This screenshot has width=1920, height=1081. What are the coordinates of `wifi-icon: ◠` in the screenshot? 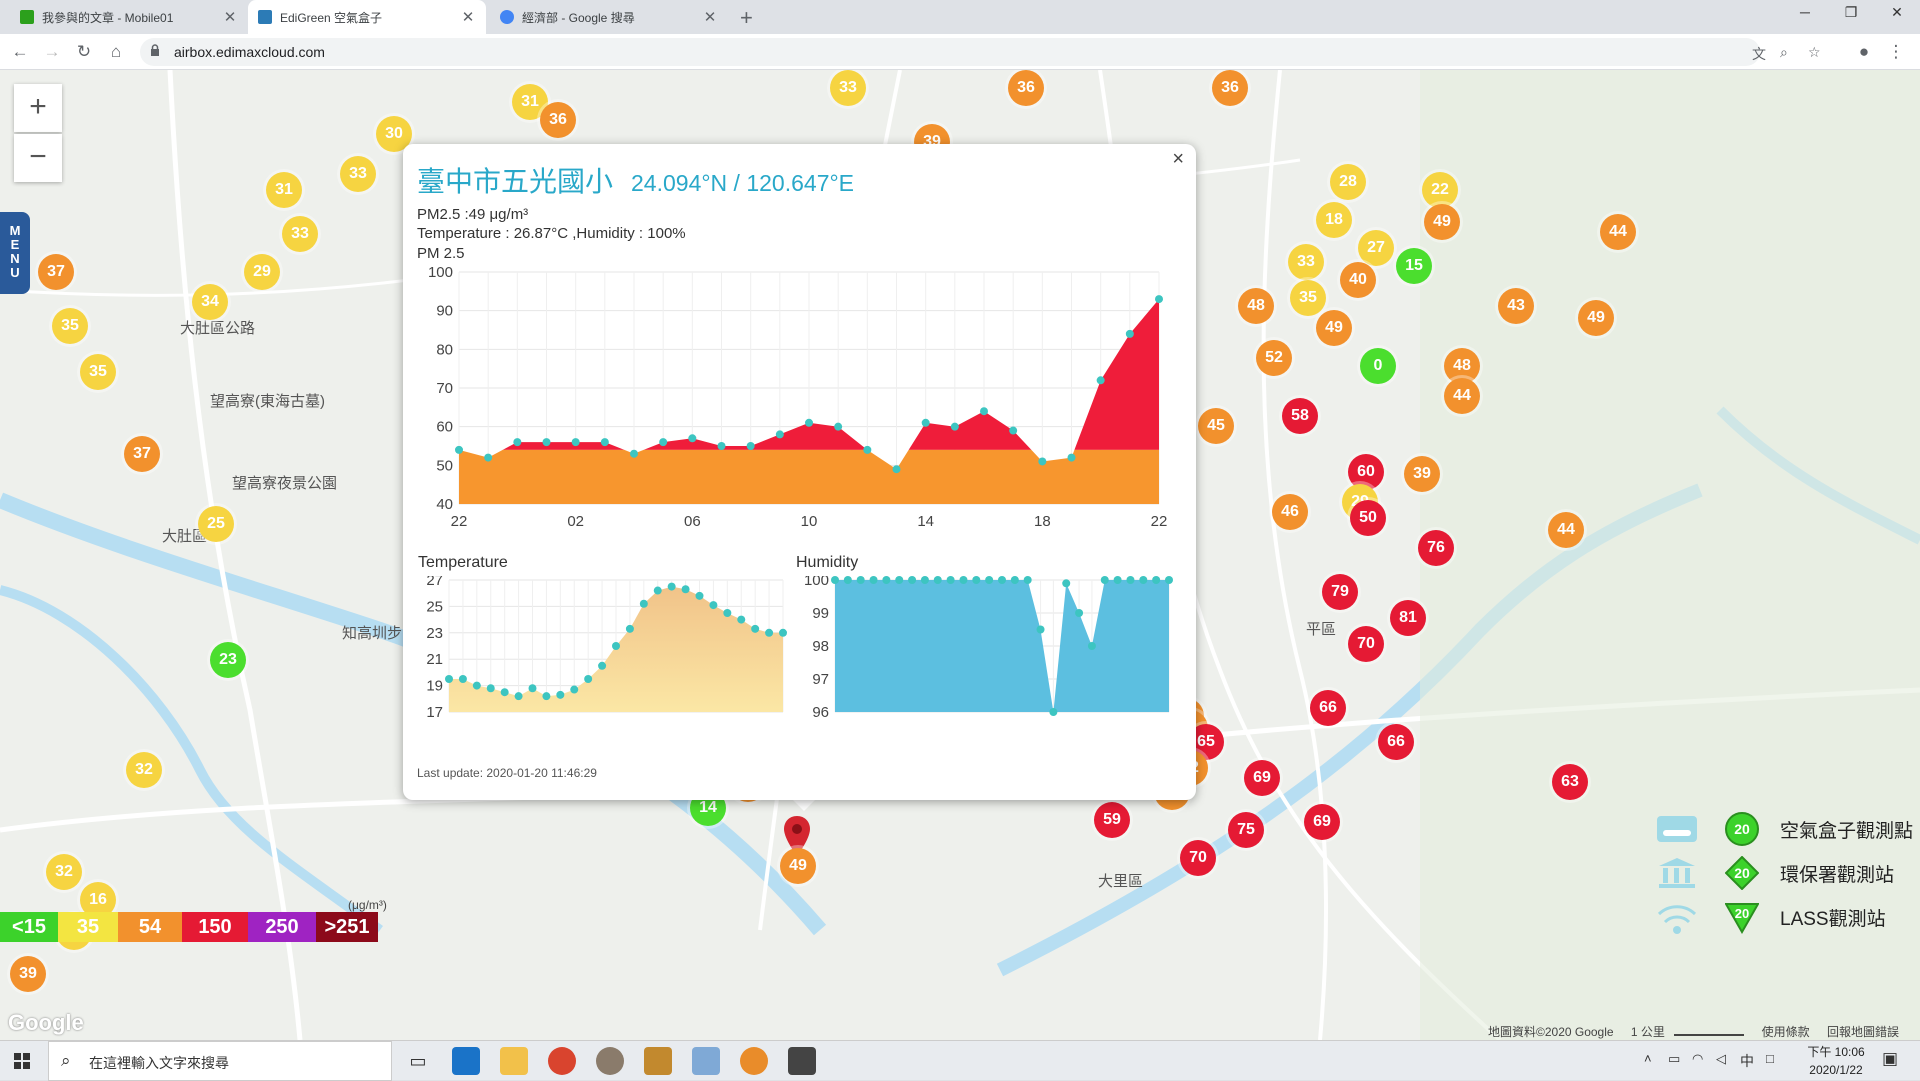 It's located at (1697, 1059).